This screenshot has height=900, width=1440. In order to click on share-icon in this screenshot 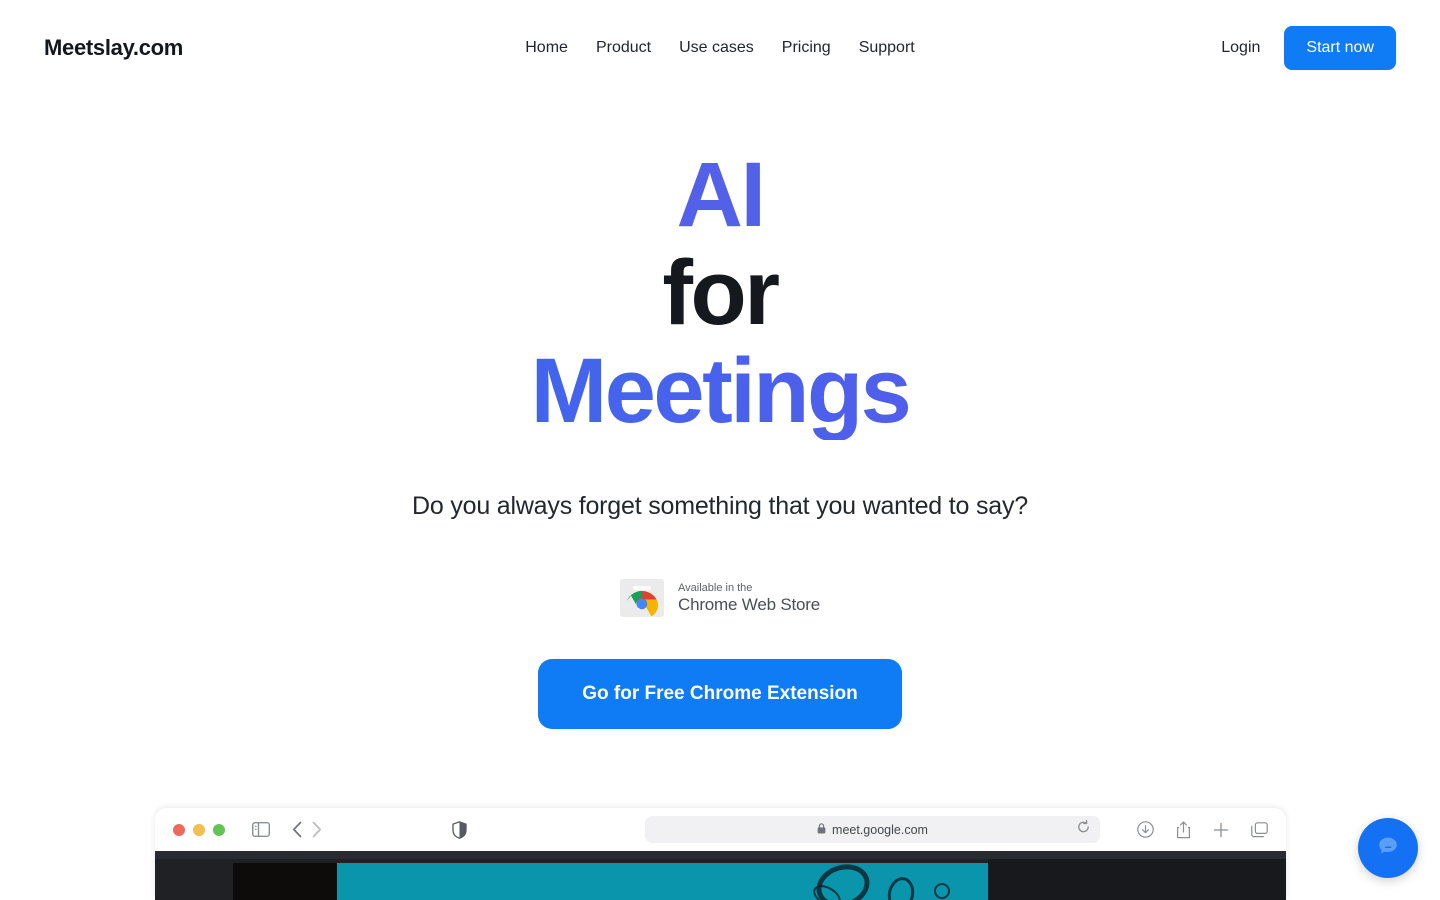, I will do `click(1183, 829)`.